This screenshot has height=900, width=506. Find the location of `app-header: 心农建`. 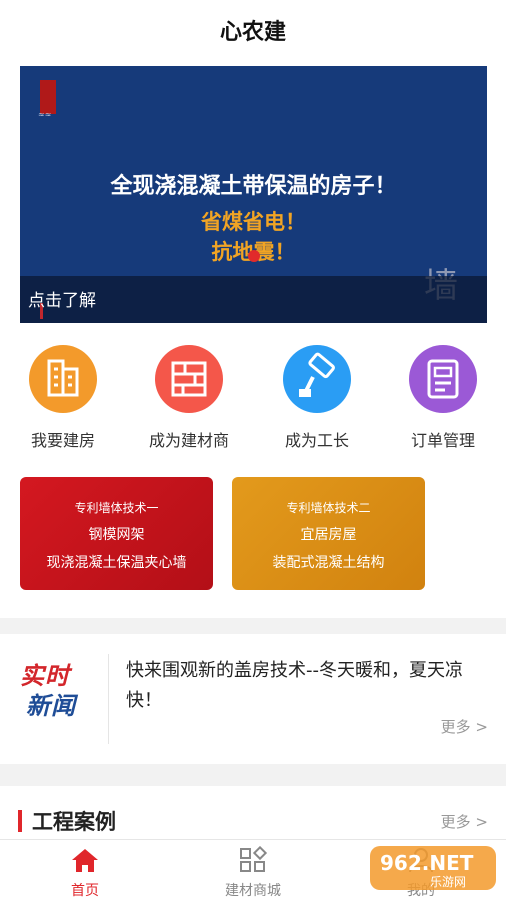

app-header: 心农建 is located at coordinates (253, 30).